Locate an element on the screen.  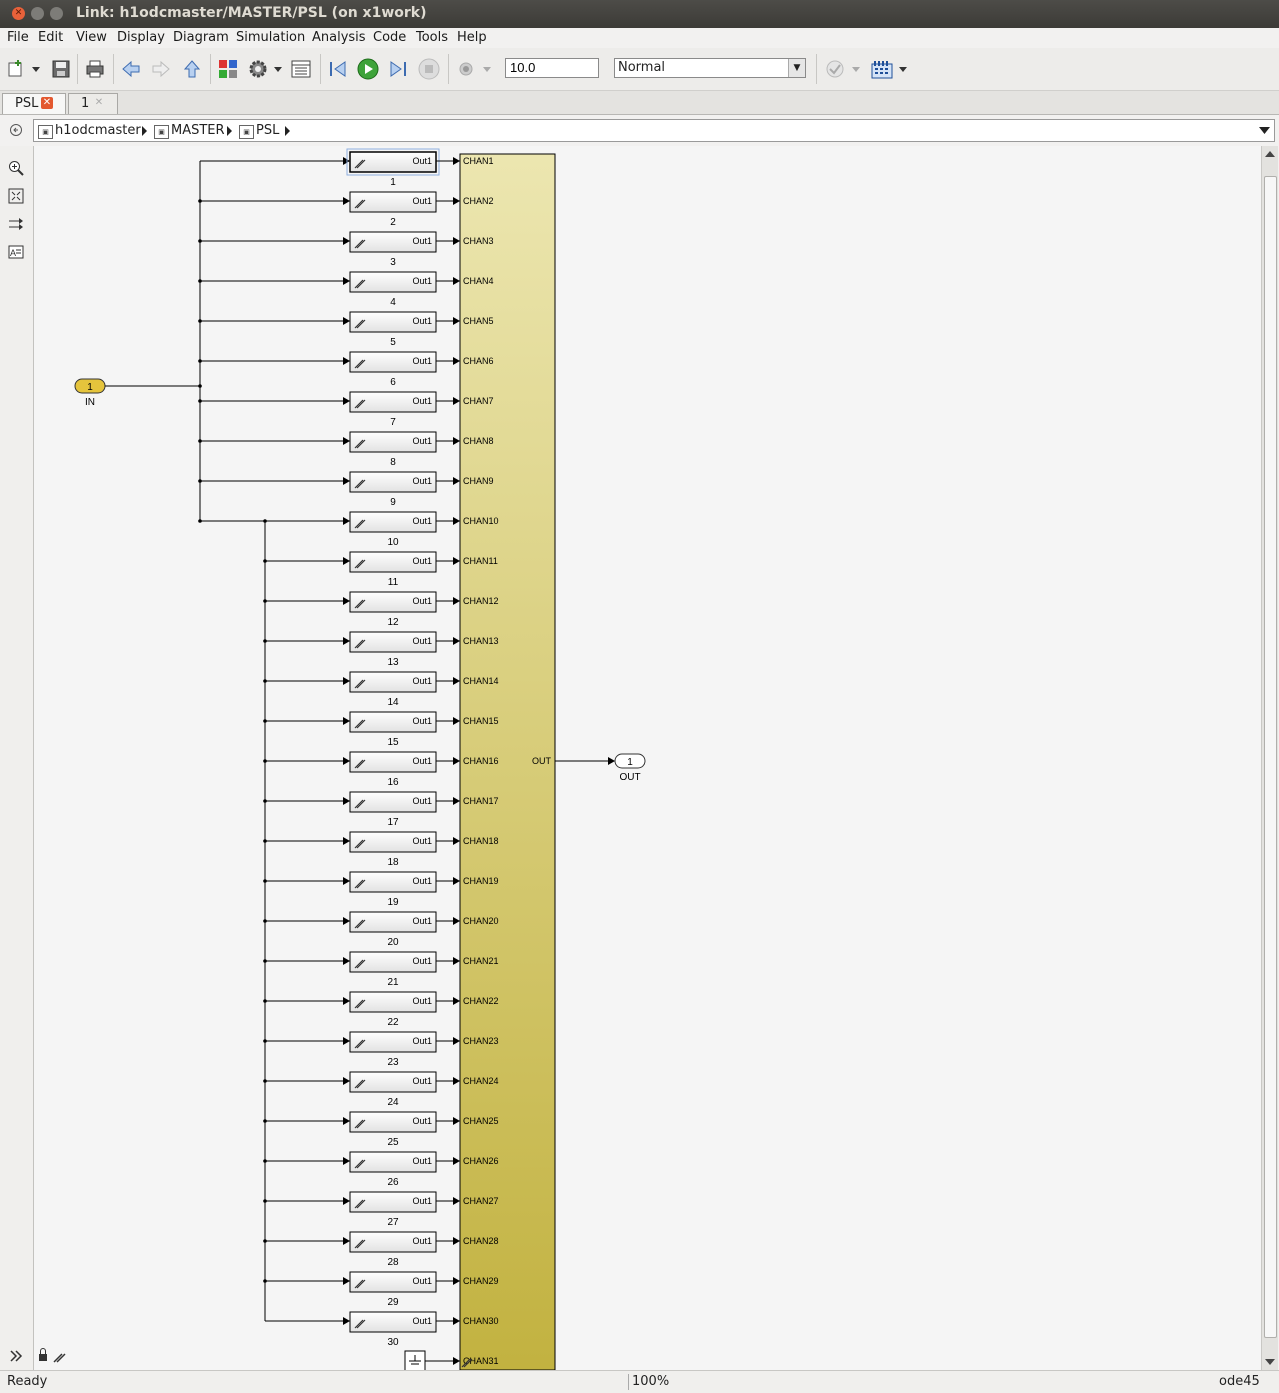
vertical-scrollbar is located at coordinates (1269, 758).